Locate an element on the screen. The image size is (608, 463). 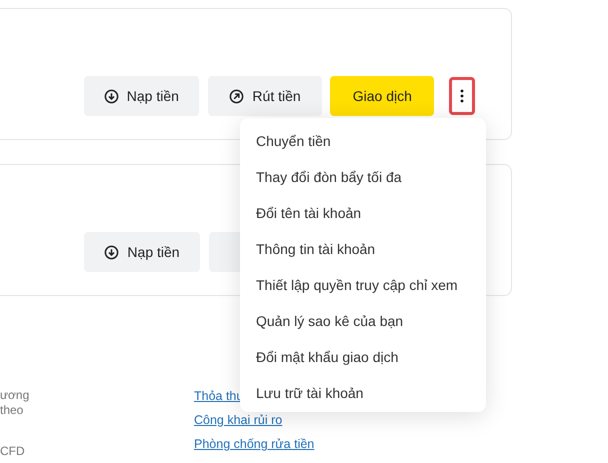
footer-link: Phòng chống rửa tiền is located at coordinates (254, 444).